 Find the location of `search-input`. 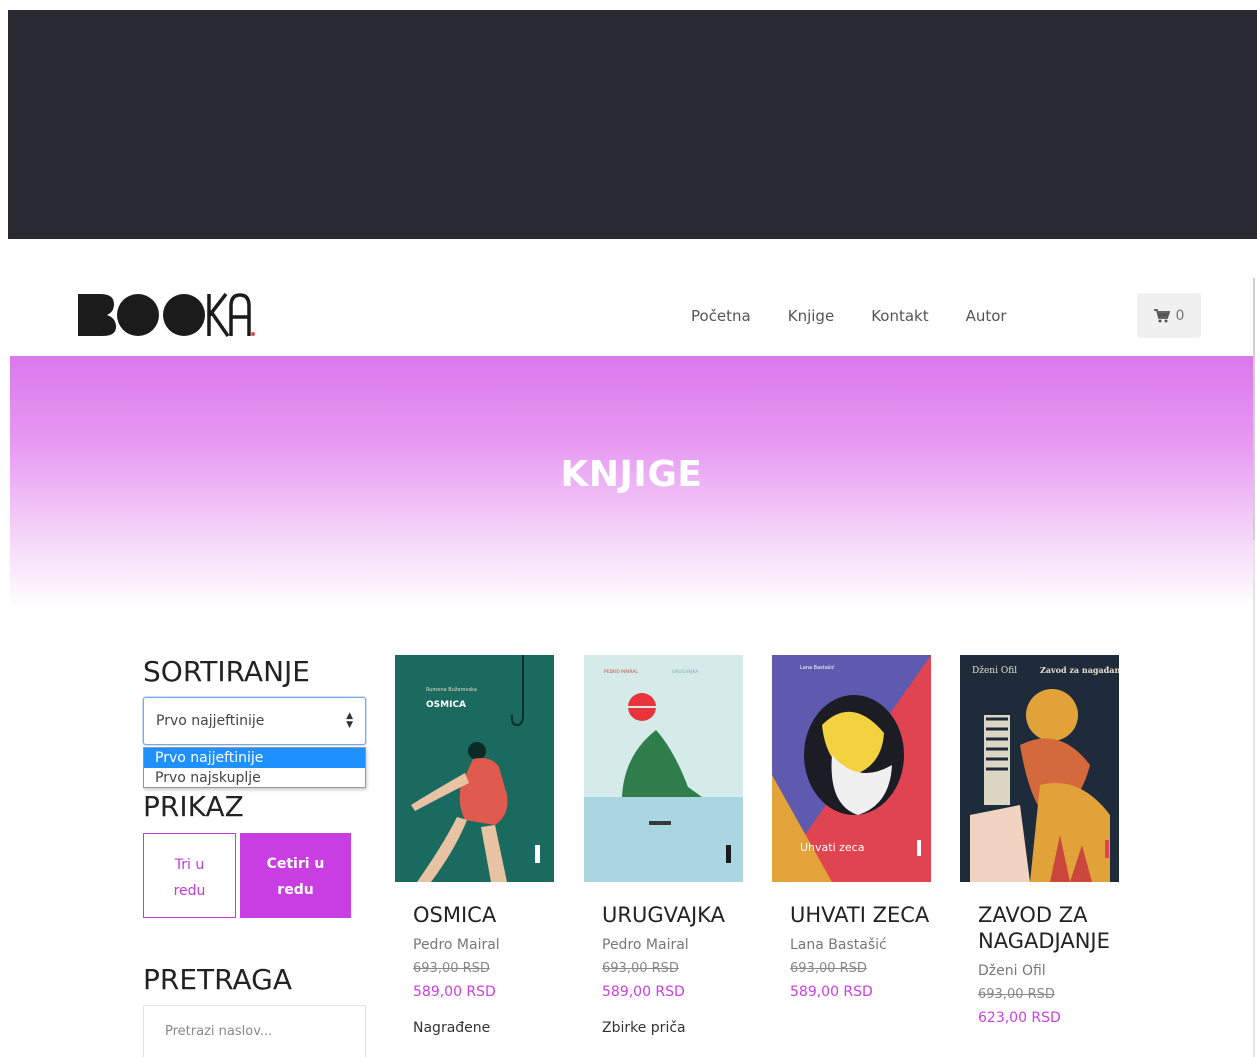

search-input is located at coordinates (254, 1031).